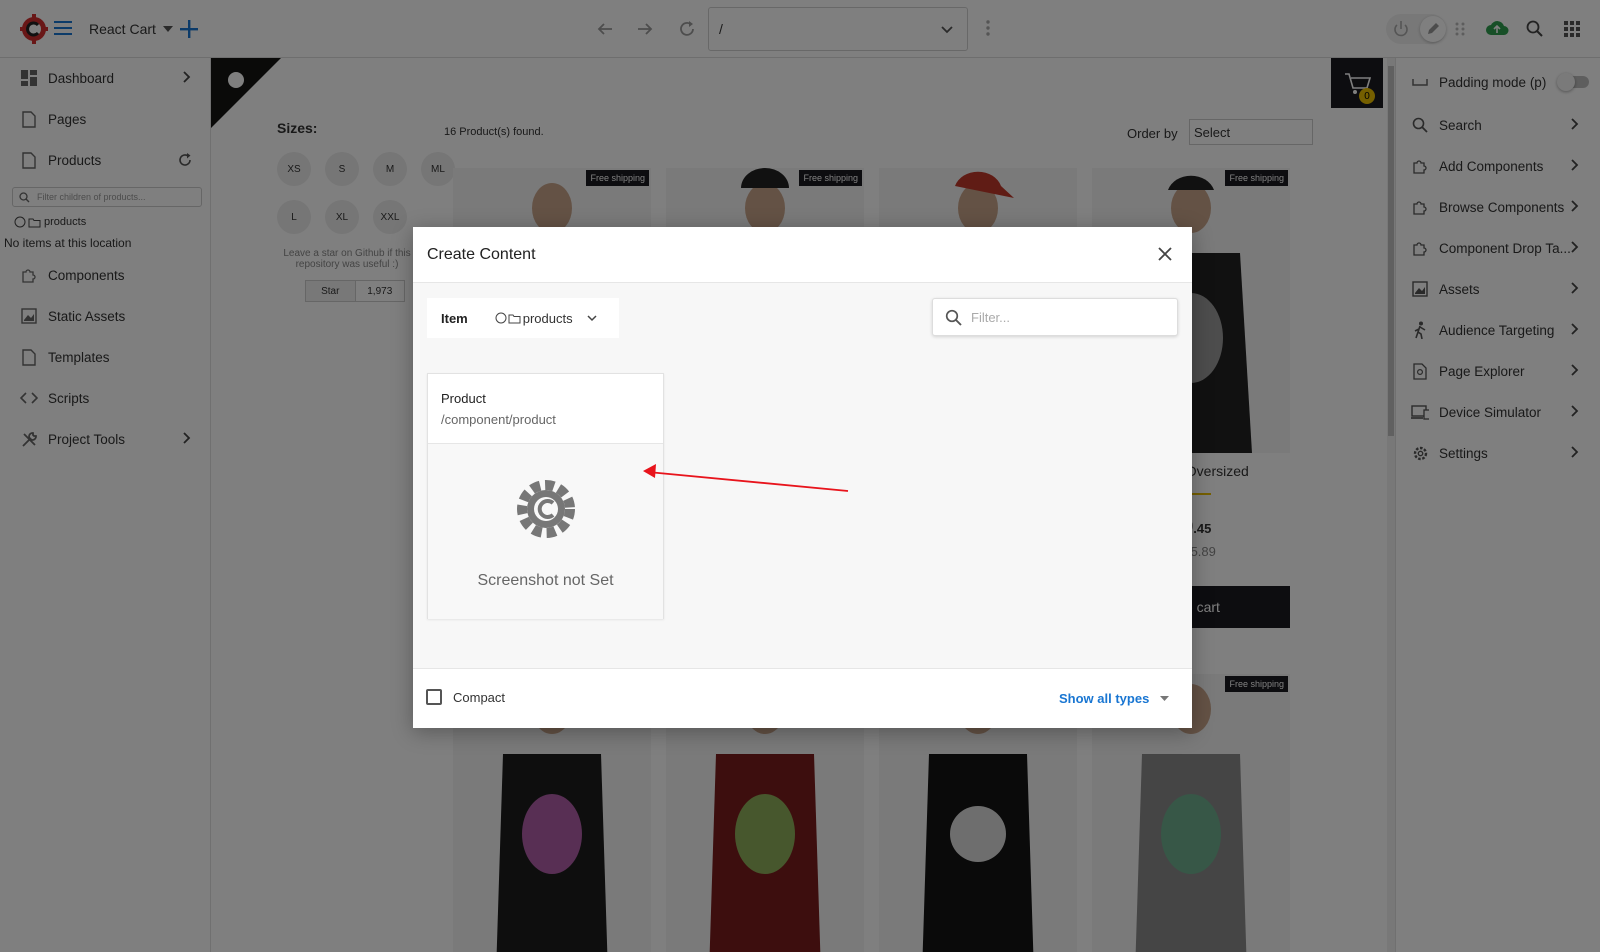  What do you see at coordinates (802, 698) in the screenshot?
I see `dialog-footer: Compact Show all types` at bounding box center [802, 698].